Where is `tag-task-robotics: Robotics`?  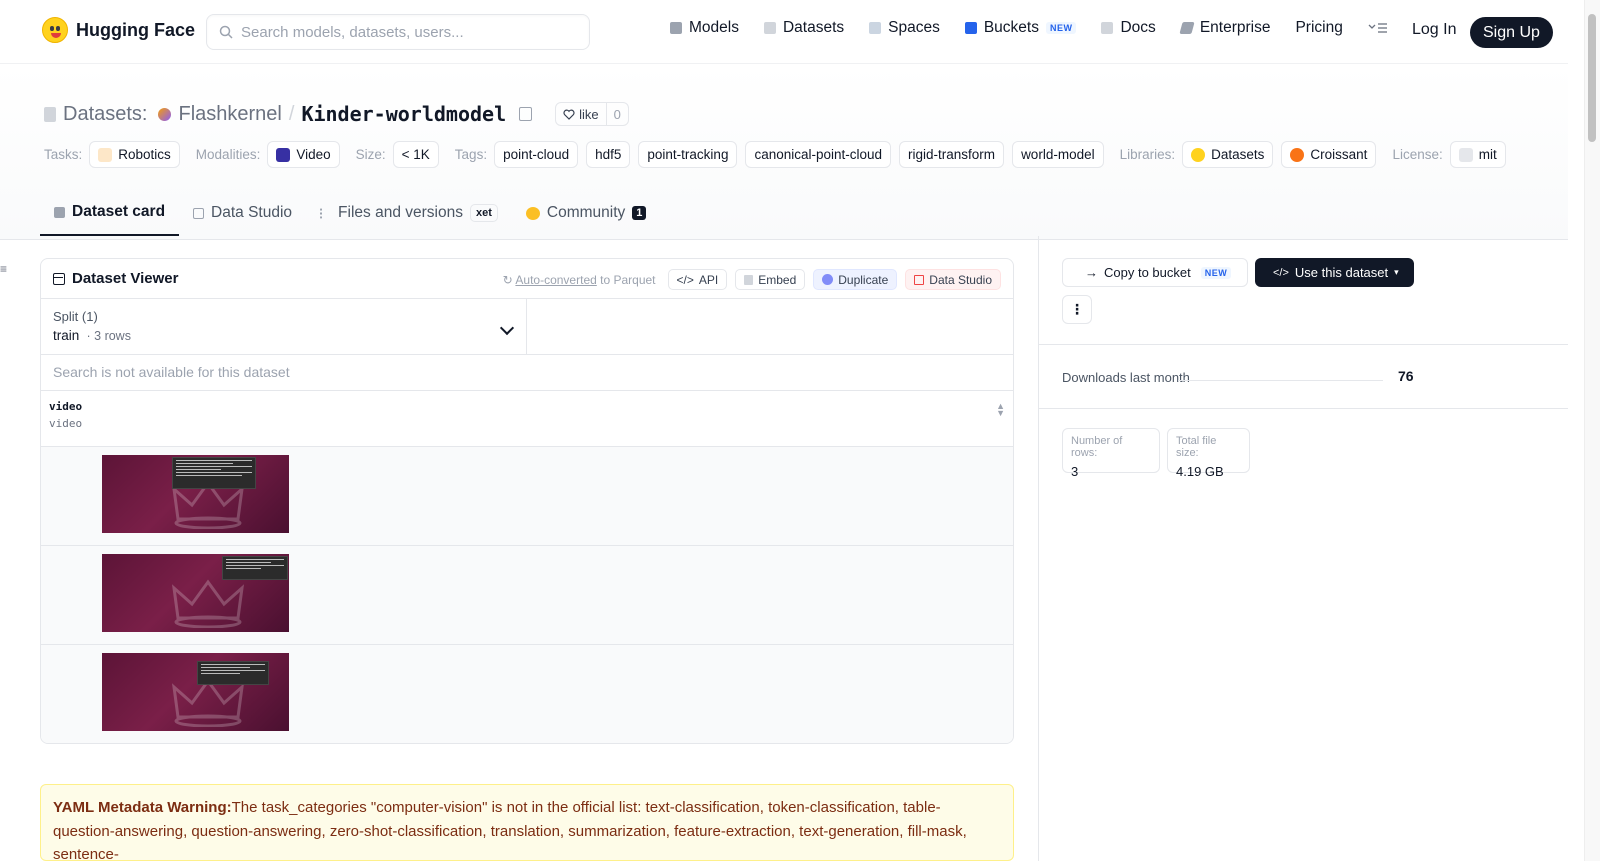 tag-task-robotics: Robotics is located at coordinates (134, 154).